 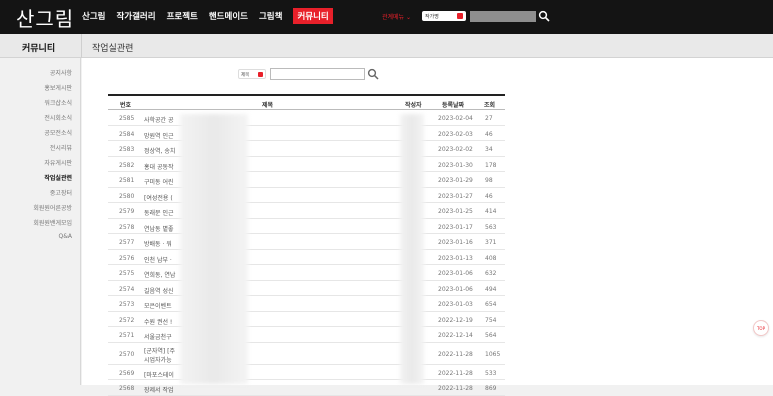 What do you see at coordinates (159, 181) in the screenshot?
I see `post-title-link: 구미동 어린` at bounding box center [159, 181].